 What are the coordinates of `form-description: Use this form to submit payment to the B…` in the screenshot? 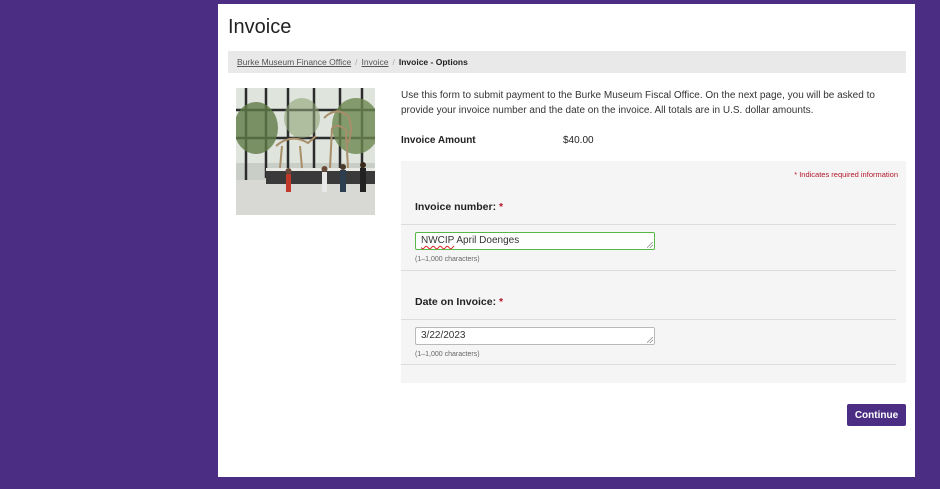 It's located at (638, 103).